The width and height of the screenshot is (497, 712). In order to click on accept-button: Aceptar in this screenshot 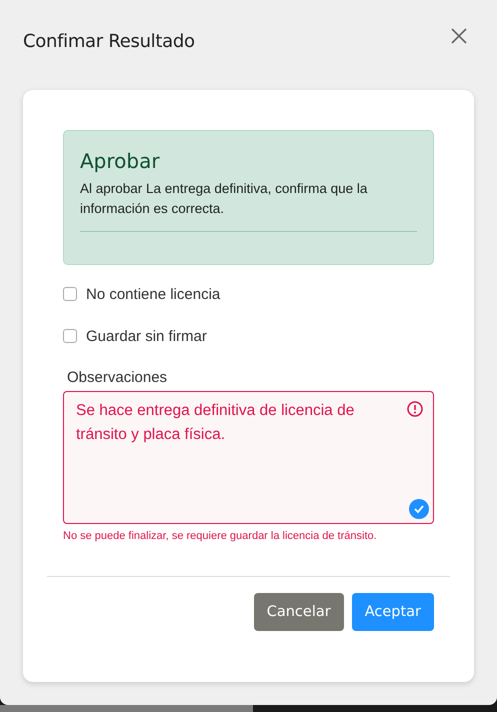, I will do `click(393, 612)`.